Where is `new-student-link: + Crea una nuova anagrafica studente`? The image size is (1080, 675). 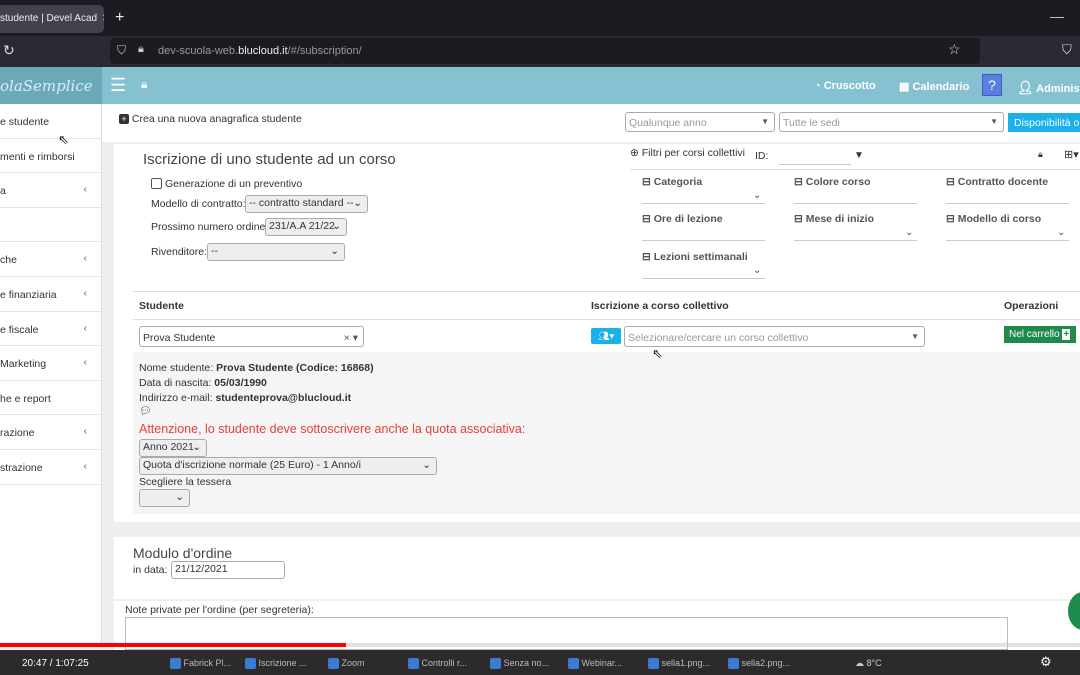
new-student-link: + Crea una nuova anagrafica studente is located at coordinates (210, 119).